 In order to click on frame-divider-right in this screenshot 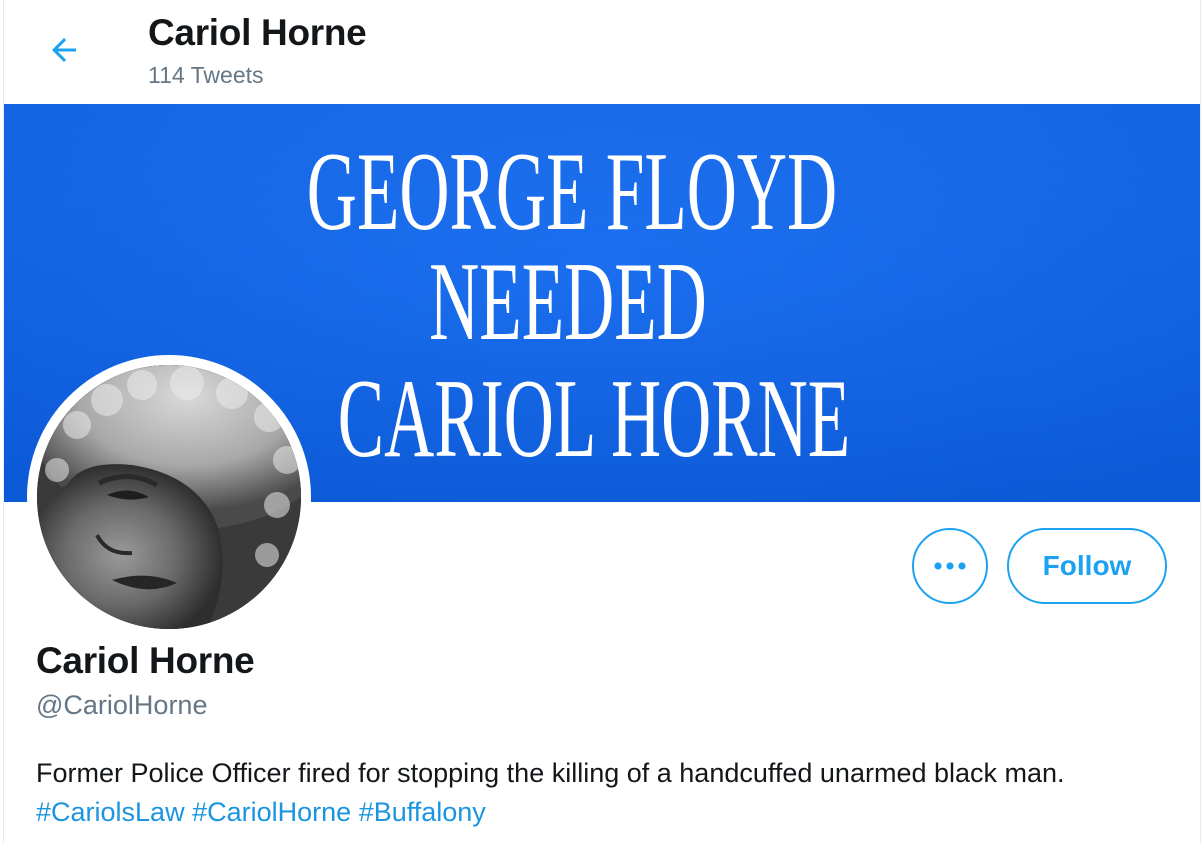, I will do `click(1200, 422)`.